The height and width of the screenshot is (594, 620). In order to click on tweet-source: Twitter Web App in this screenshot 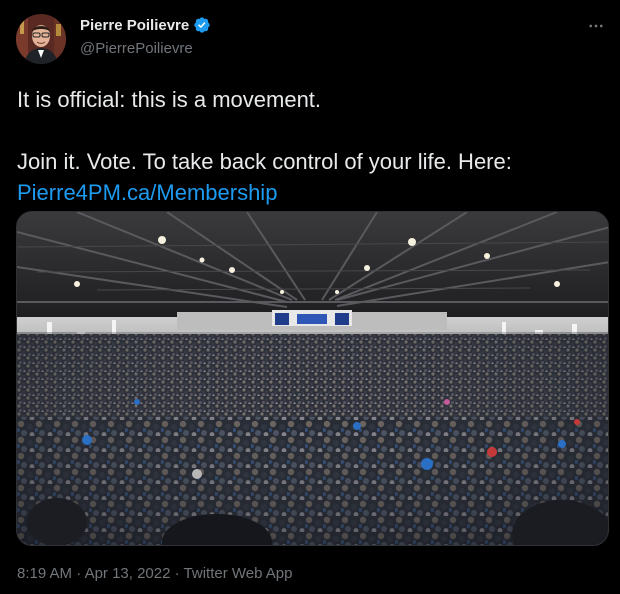, I will do `click(238, 573)`.